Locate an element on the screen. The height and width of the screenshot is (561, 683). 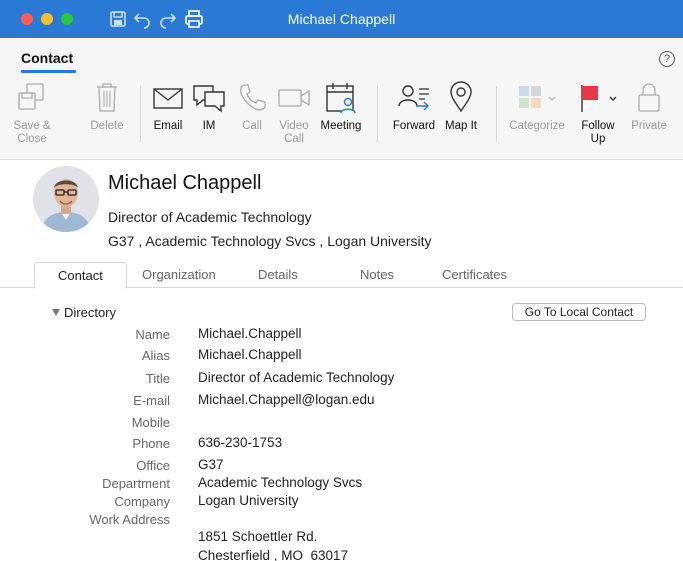
disclosure-triangle-icon is located at coordinates (56, 312).